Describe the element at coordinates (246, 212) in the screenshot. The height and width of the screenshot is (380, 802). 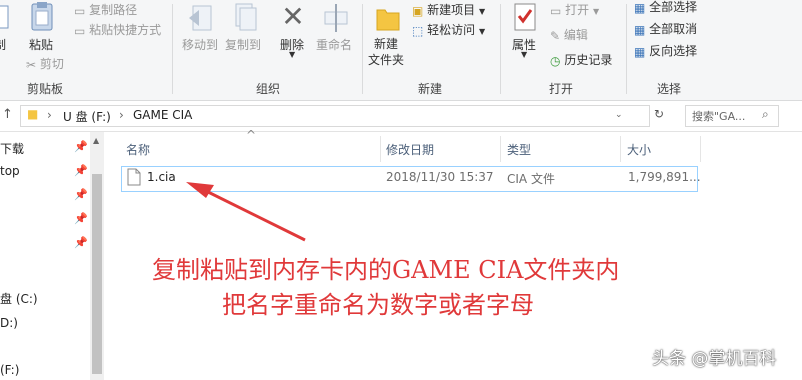
I see `annotation-arrow-icon` at that location.